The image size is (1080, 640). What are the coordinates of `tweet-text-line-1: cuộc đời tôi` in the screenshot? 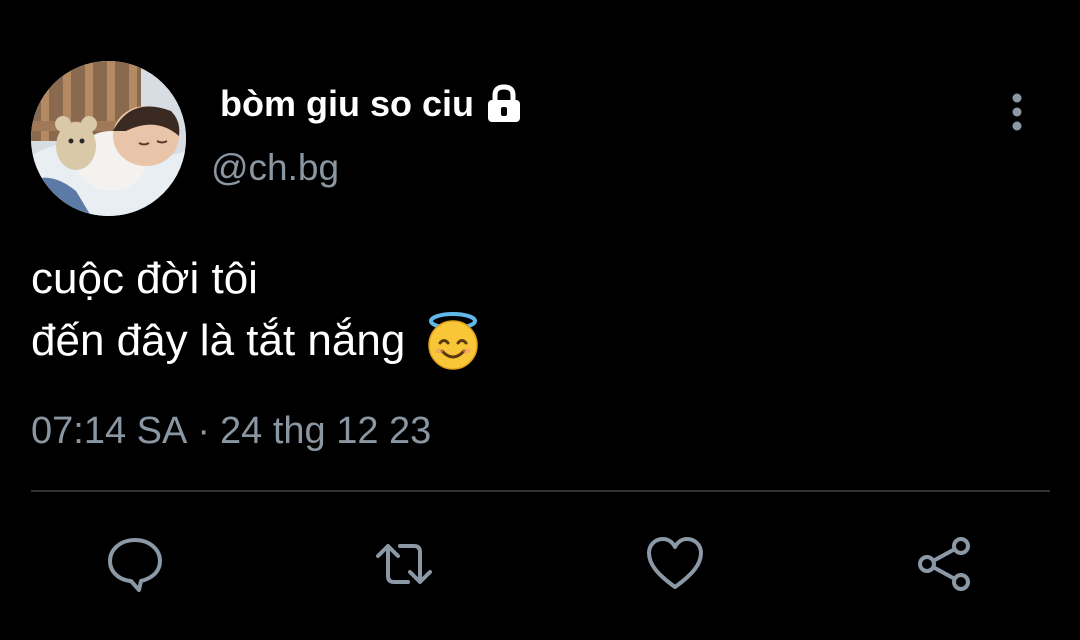 It's located at (144, 278).